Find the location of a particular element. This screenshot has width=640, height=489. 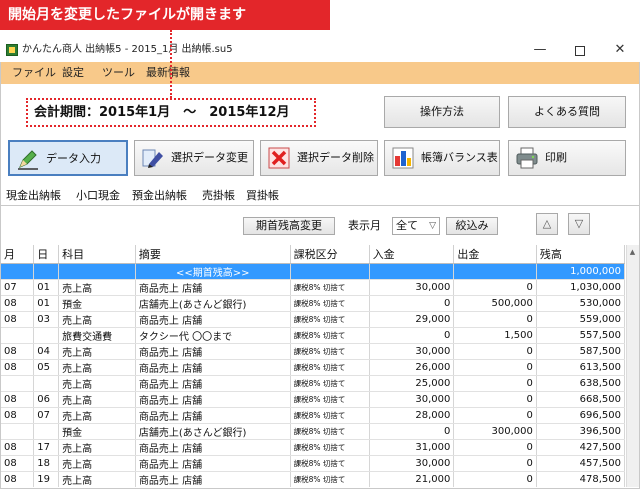

table-cell: 01 is located at coordinates (46, 303).